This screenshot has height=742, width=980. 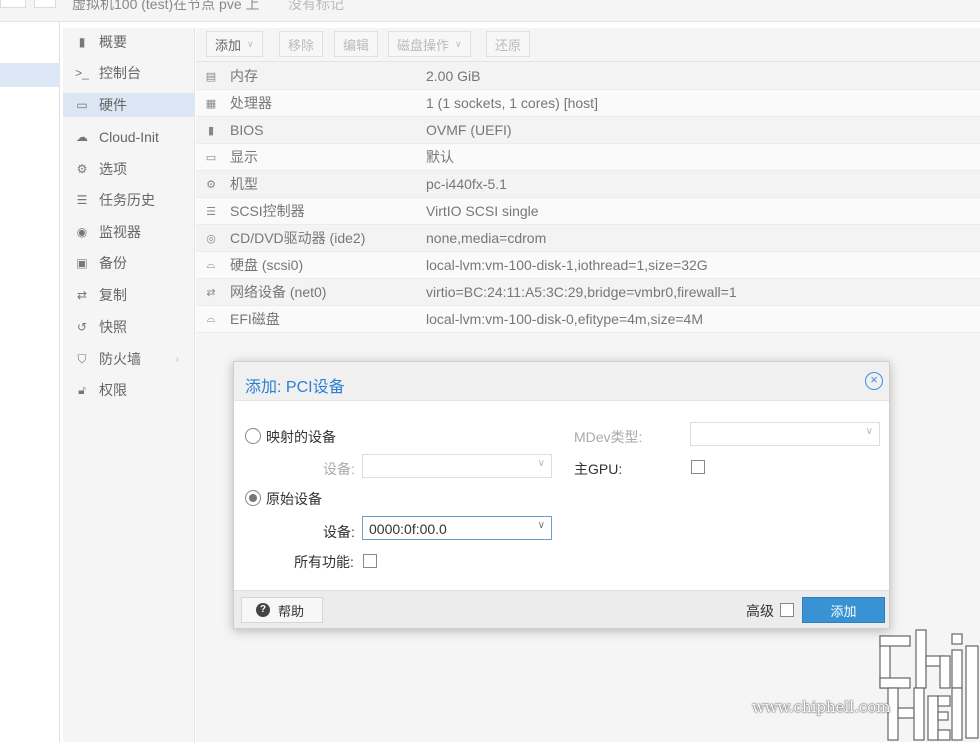 I want to click on nav-item-options: ⚙ 选项, so click(x=129, y=169).